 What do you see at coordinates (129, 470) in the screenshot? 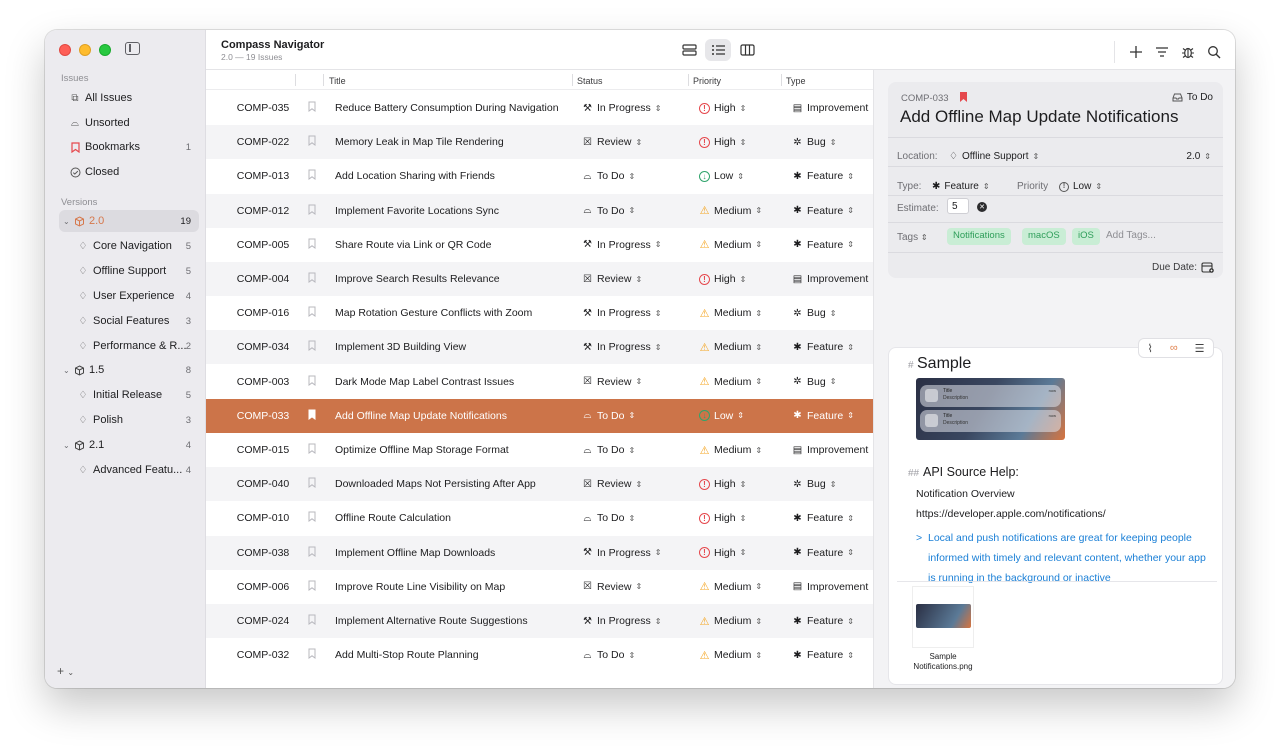
I see `sidebar-item-advanced-features: ♢ Advanced Featu... 4` at bounding box center [129, 470].